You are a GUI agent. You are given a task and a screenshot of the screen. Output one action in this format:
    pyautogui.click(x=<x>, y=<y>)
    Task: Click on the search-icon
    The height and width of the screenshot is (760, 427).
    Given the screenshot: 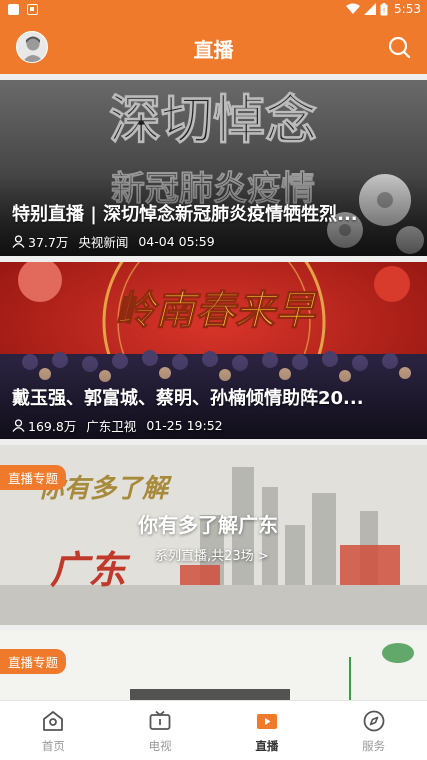 What is the action you would take?
    pyautogui.click(x=399, y=47)
    